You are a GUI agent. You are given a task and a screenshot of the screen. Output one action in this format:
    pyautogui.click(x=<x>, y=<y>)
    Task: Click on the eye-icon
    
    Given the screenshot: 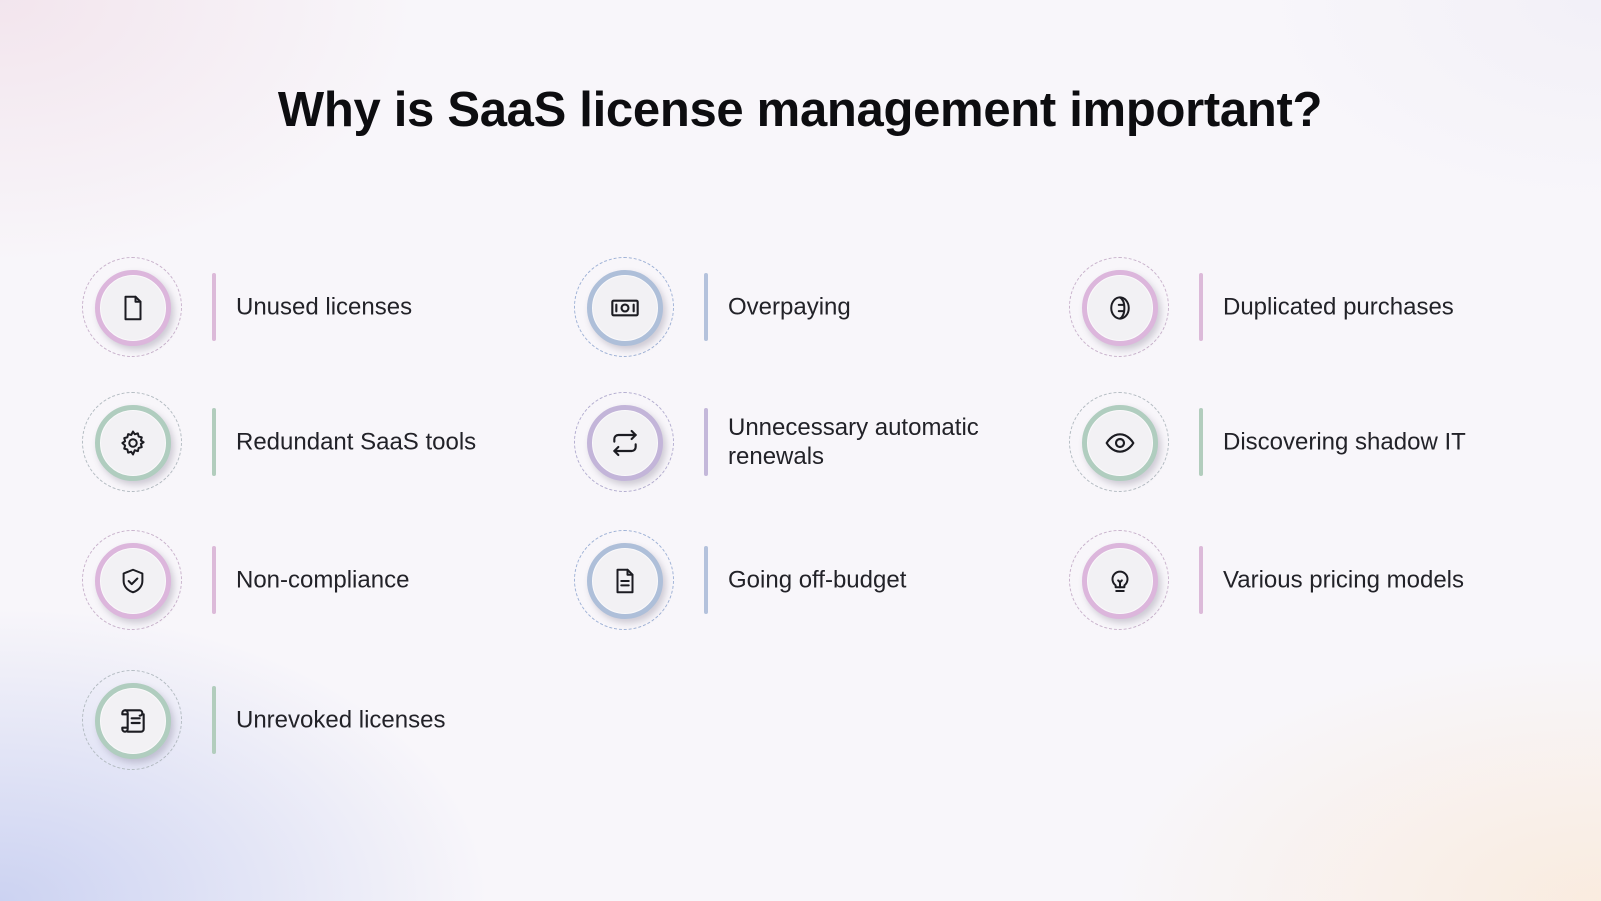 What is the action you would take?
    pyautogui.click(x=1120, y=443)
    